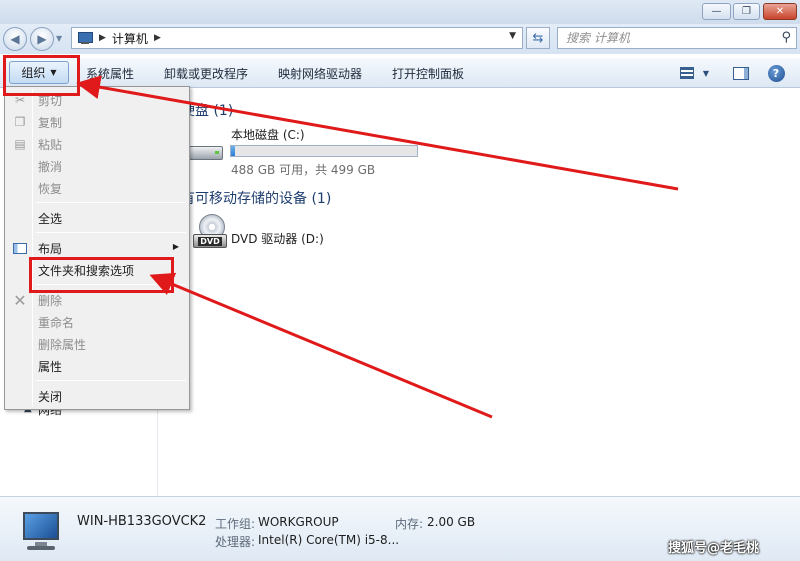 The image size is (800, 561). Describe the element at coordinates (59, 38) in the screenshot. I see `recent-pages-dropdown: ▼` at that location.